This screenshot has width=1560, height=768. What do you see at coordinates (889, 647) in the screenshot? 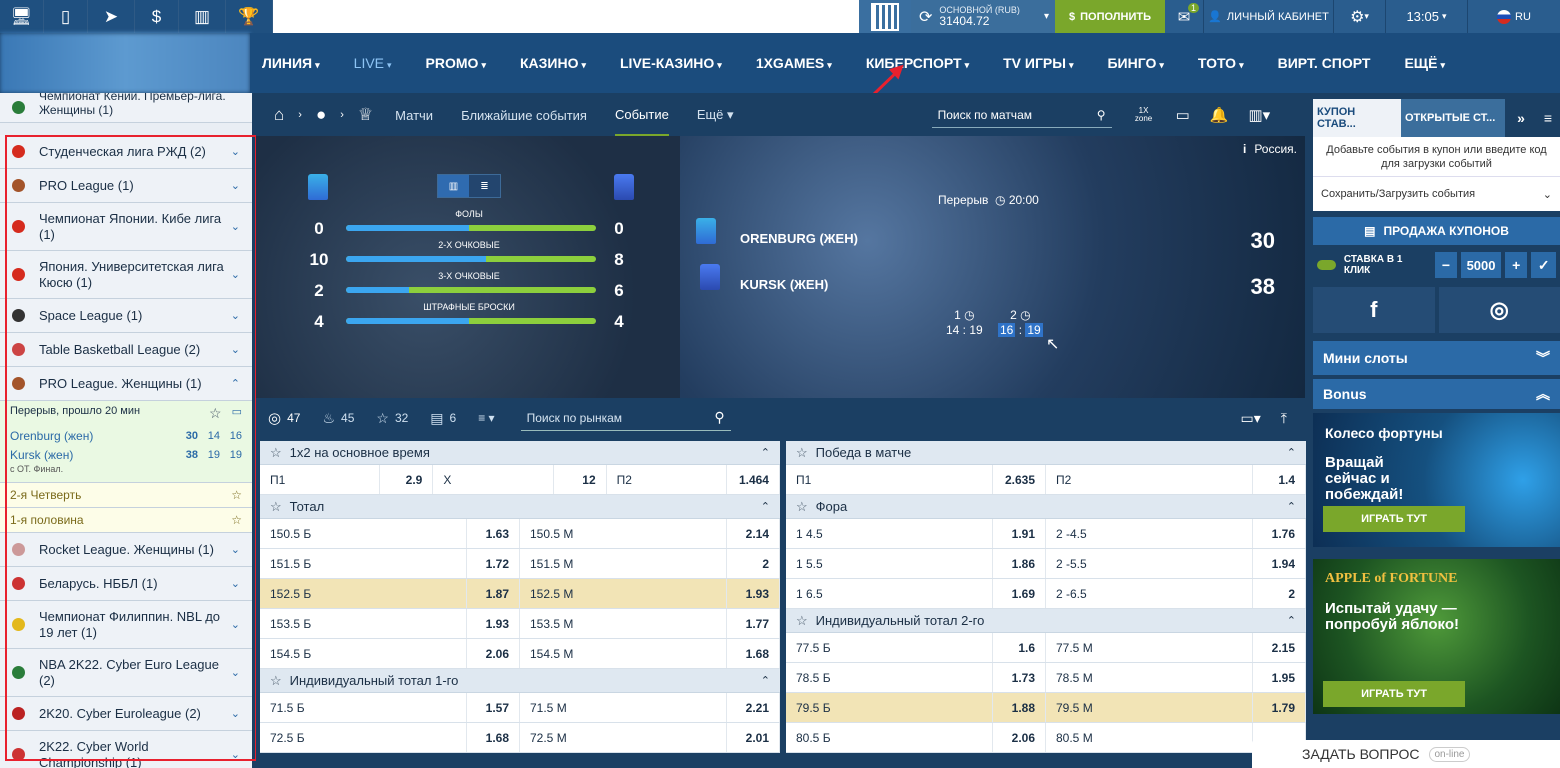
I see `outcome-name: 77.5 Б` at bounding box center [889, 647].